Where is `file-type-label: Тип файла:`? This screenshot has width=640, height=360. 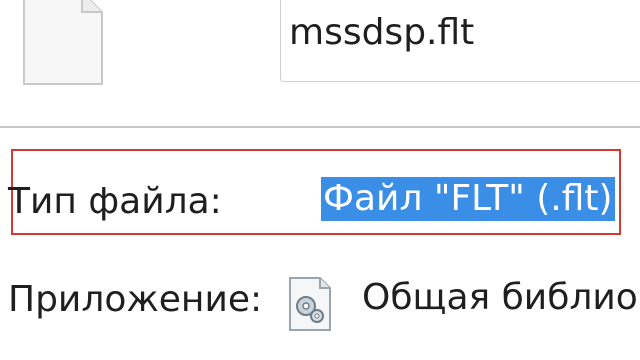
file-type-label: Тип файла: is located at coordinates (115, 201).